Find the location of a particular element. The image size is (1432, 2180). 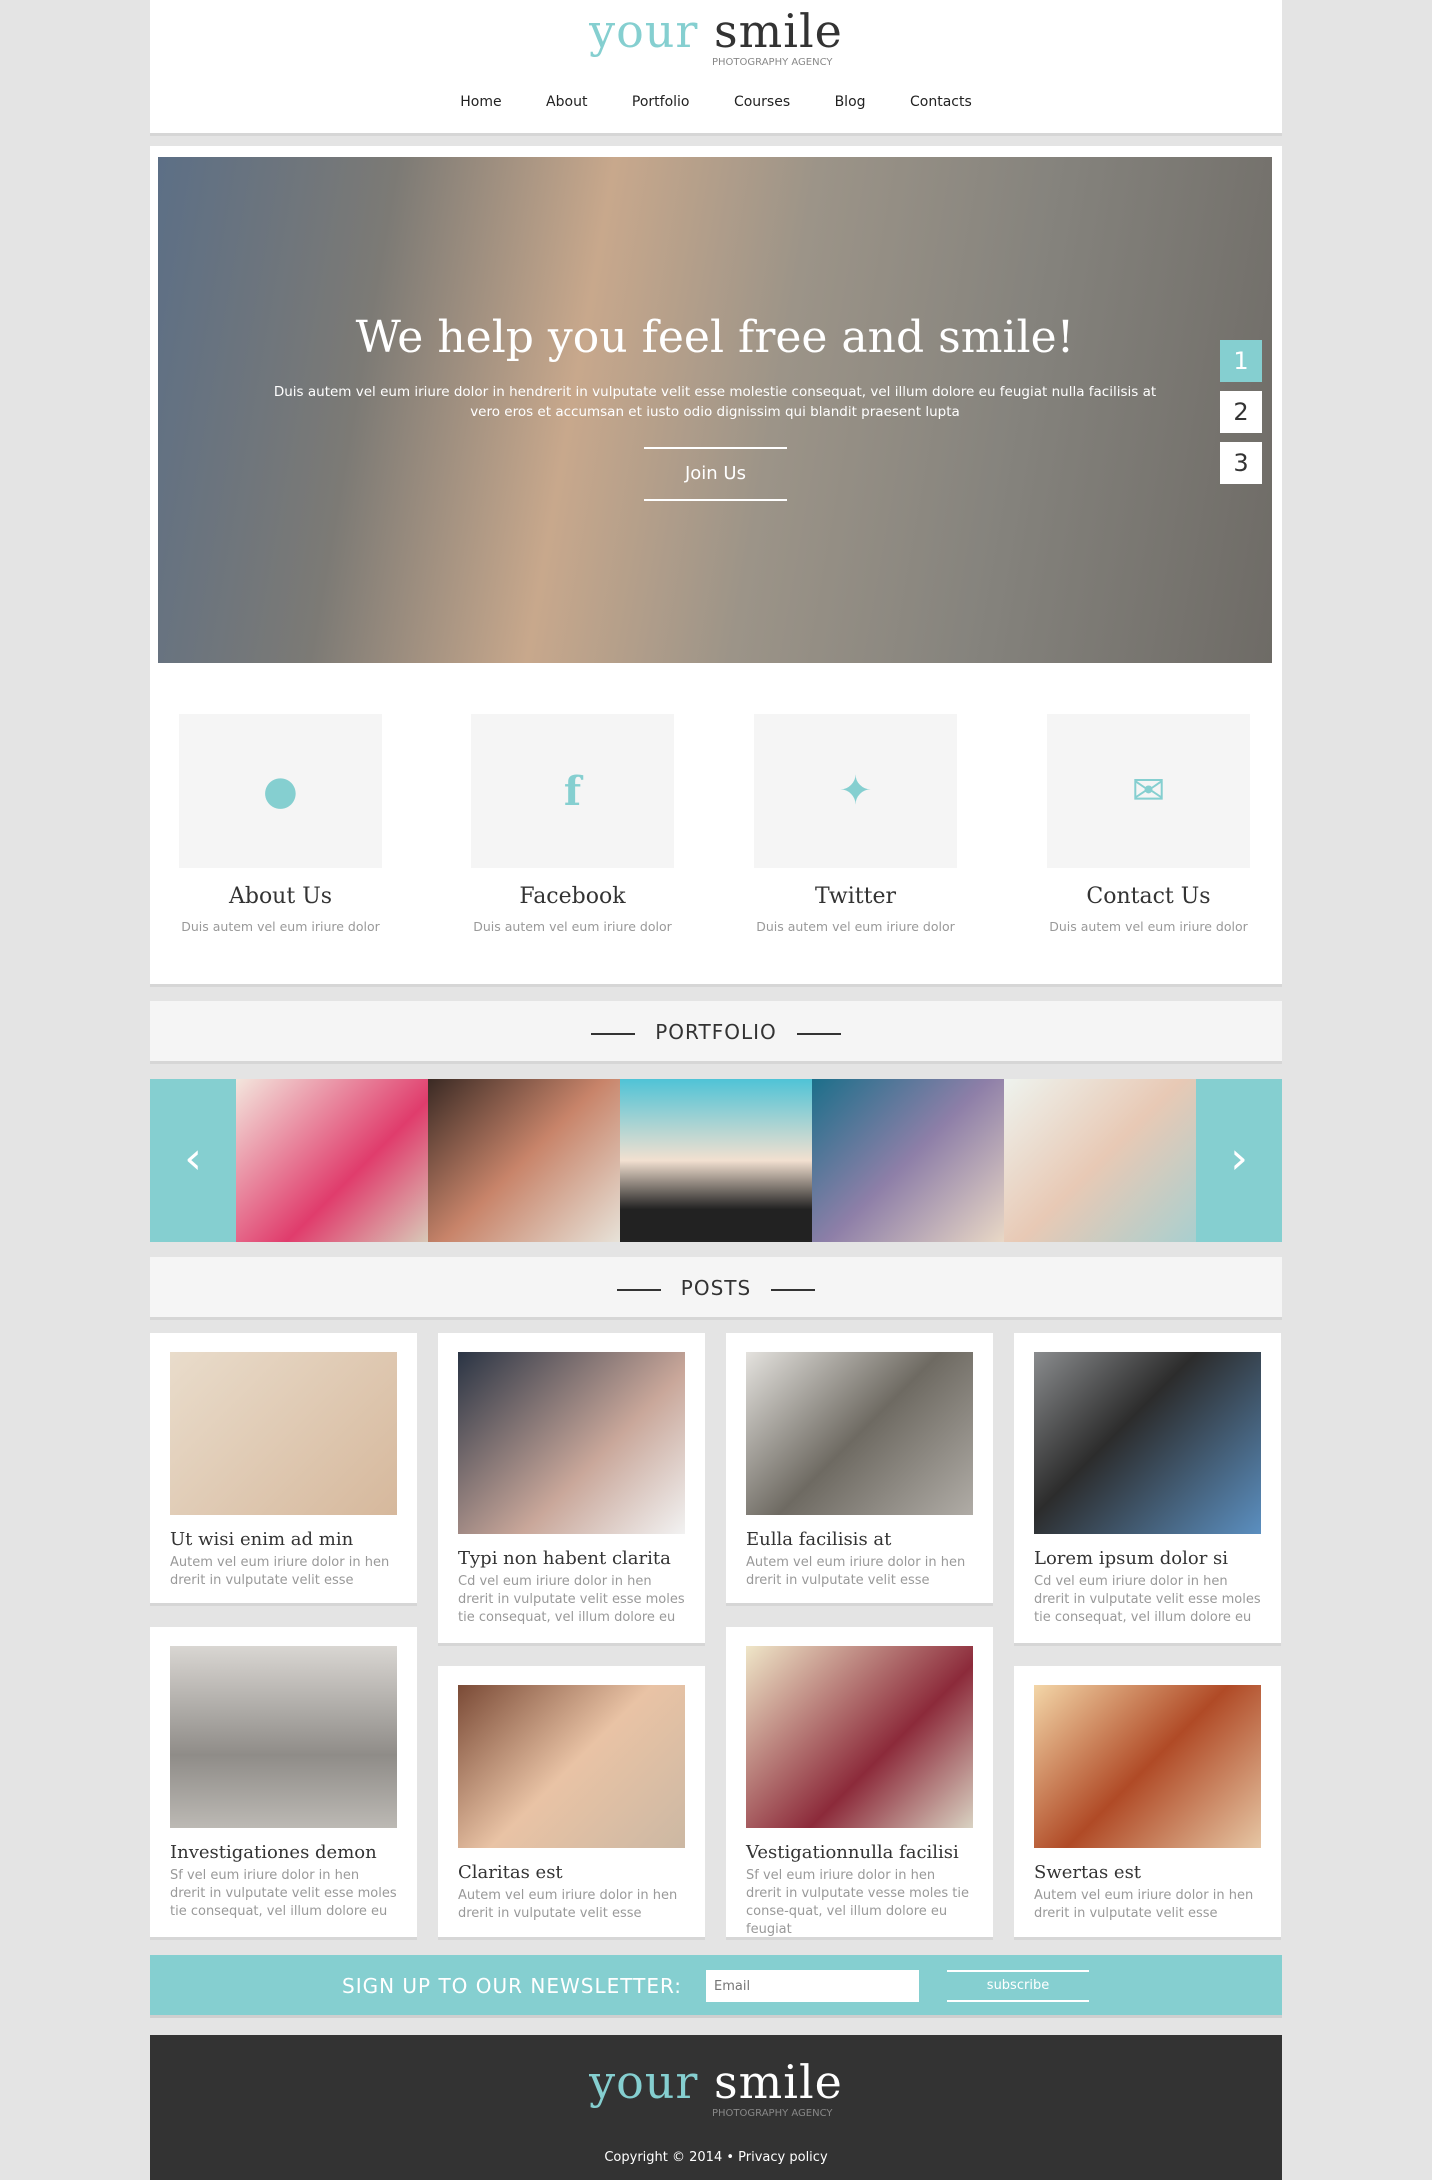

feature-twitter: ✦ Twitter Duis autem vel eum iriure dolor is located at coordinates (855, 824).